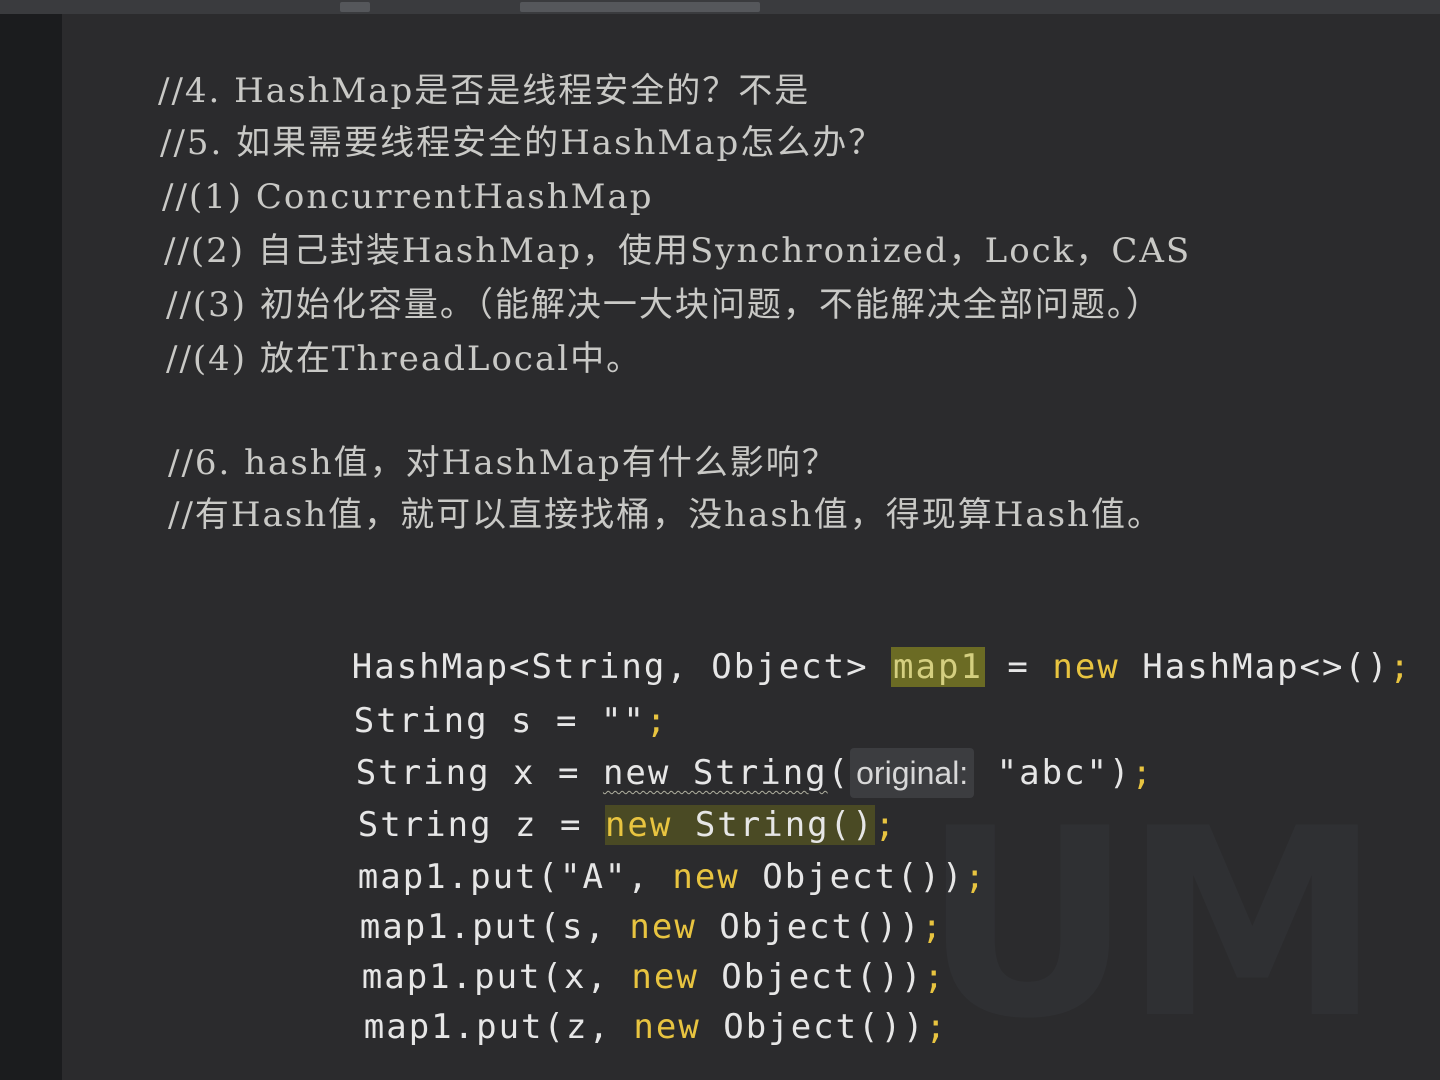 The image size is (1440, 1080). Describe the element at coordinates (582, 849) in the screenshot. I see `code-line: map1.put("A", new Object());` at that location.